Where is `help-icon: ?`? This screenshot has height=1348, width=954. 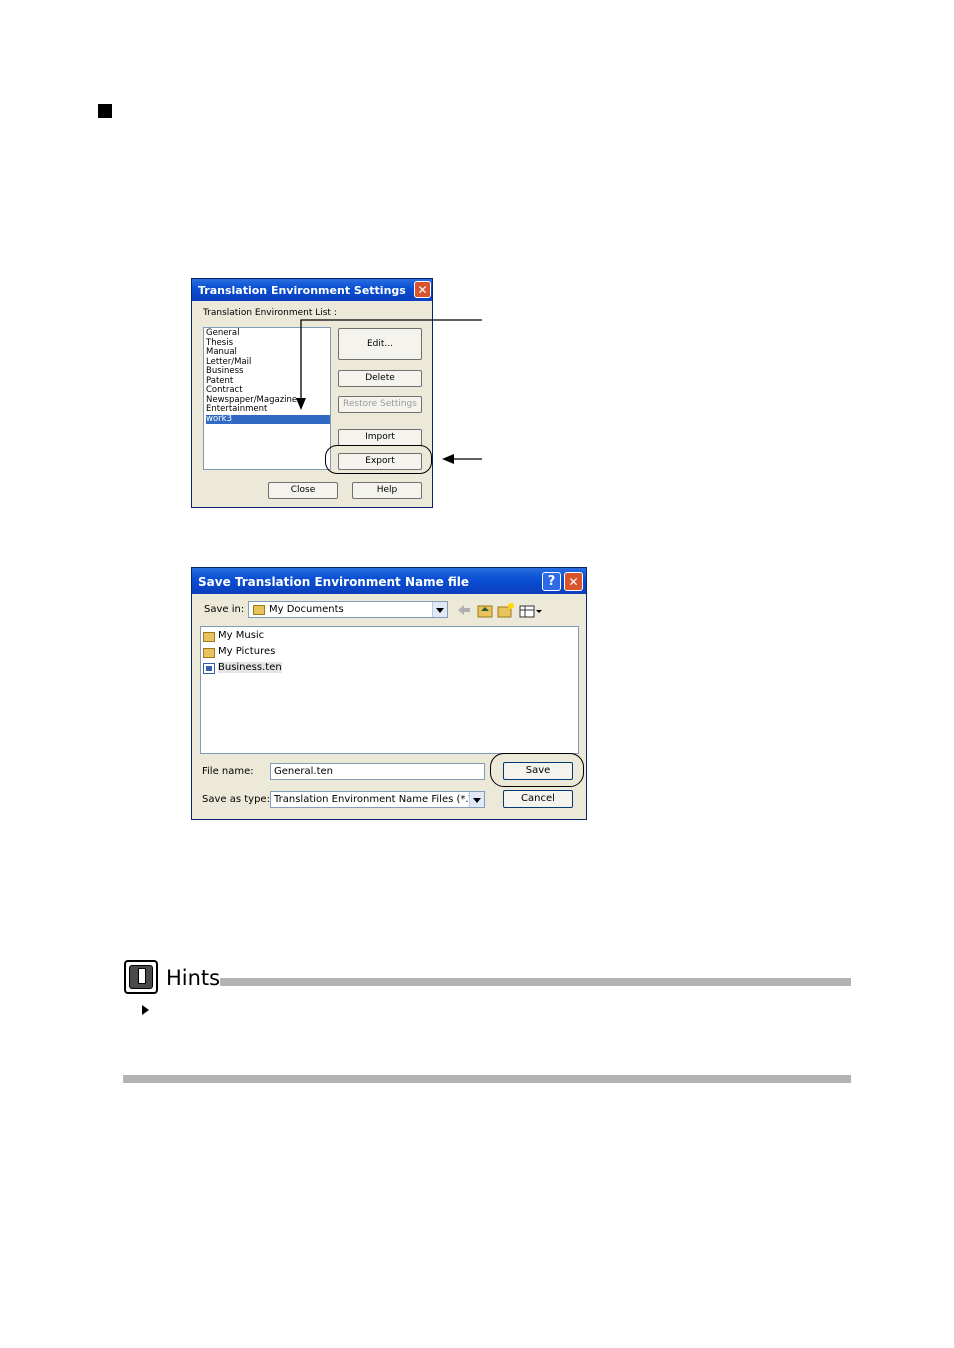 help-icon: ? is located at coordinates (551, 581).